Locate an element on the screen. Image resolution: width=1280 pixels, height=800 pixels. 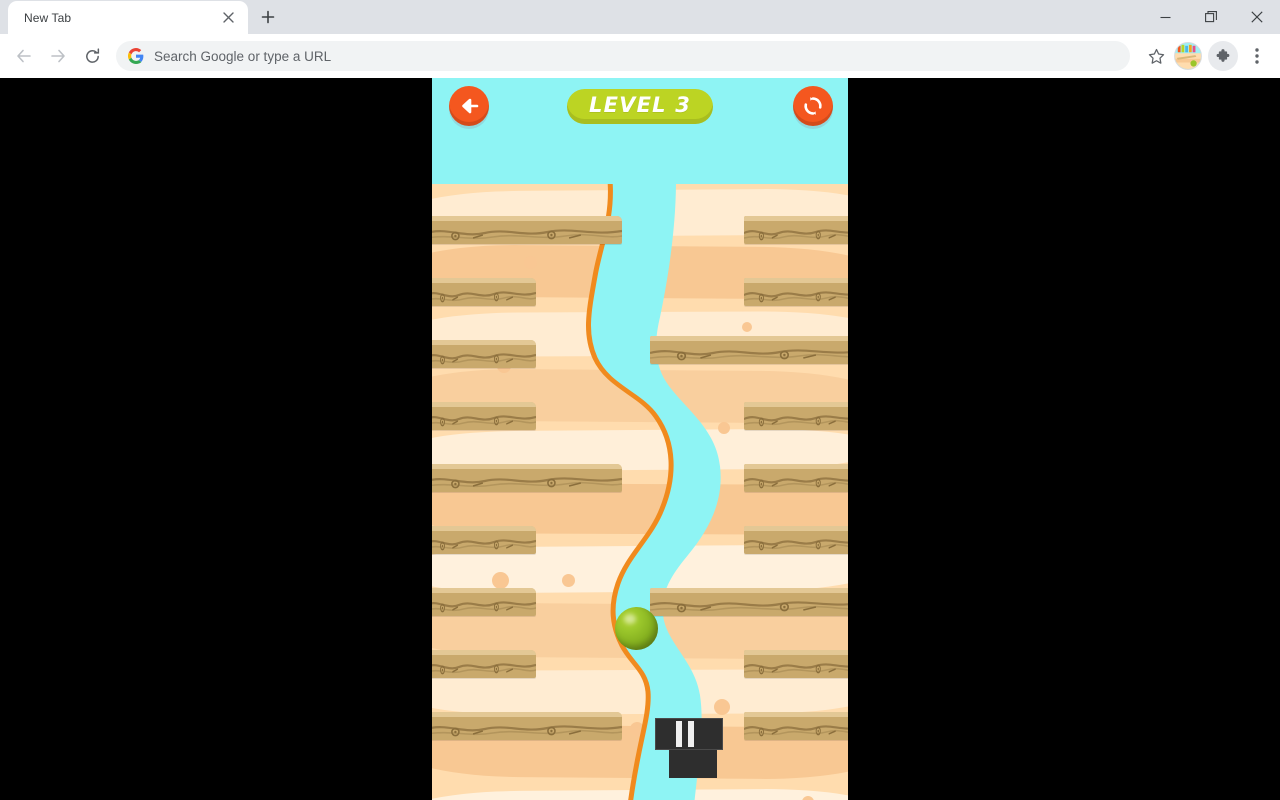
omnibox-placeholder: Search Google or type a URL is located at coordinates (243, 56).